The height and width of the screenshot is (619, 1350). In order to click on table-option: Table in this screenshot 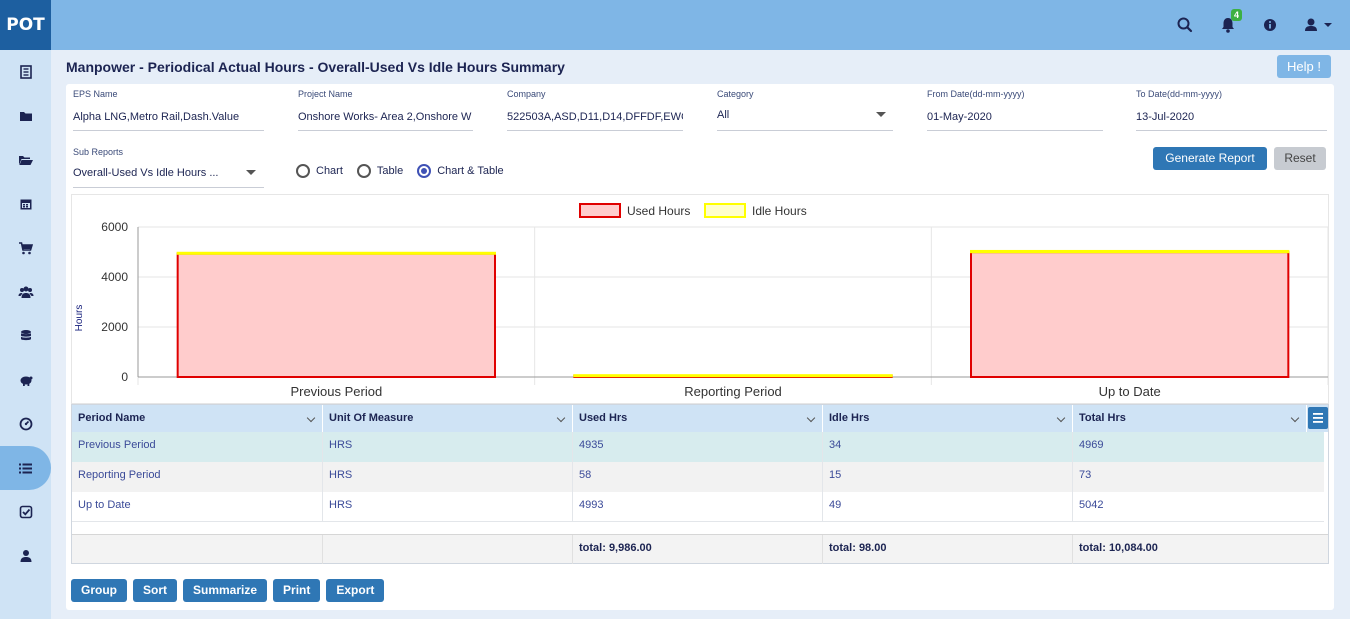, I will do `click(380, 171)`.